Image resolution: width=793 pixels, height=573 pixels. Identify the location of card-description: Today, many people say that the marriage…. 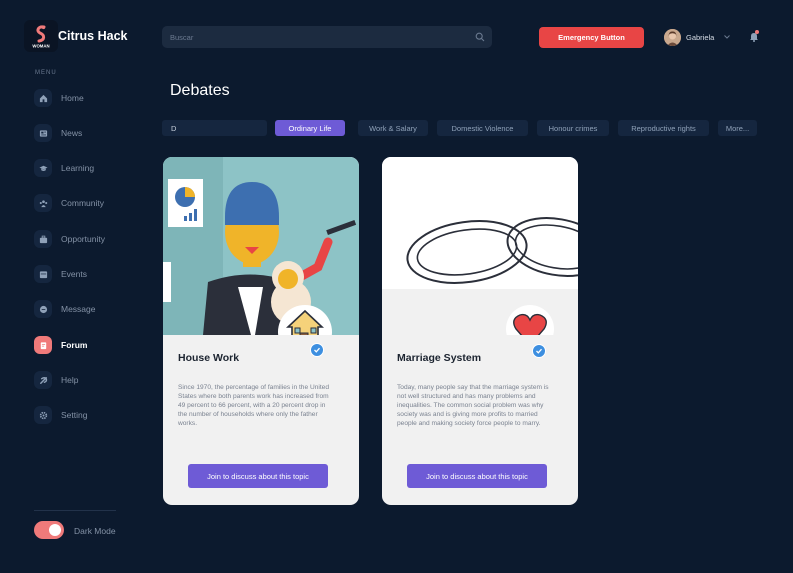
(473, 405).